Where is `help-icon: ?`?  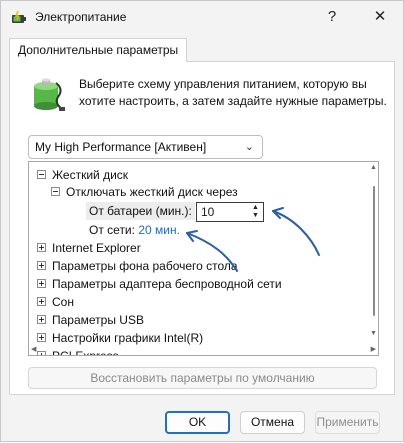
help-icon: ? is located at coordinates (332, 16).